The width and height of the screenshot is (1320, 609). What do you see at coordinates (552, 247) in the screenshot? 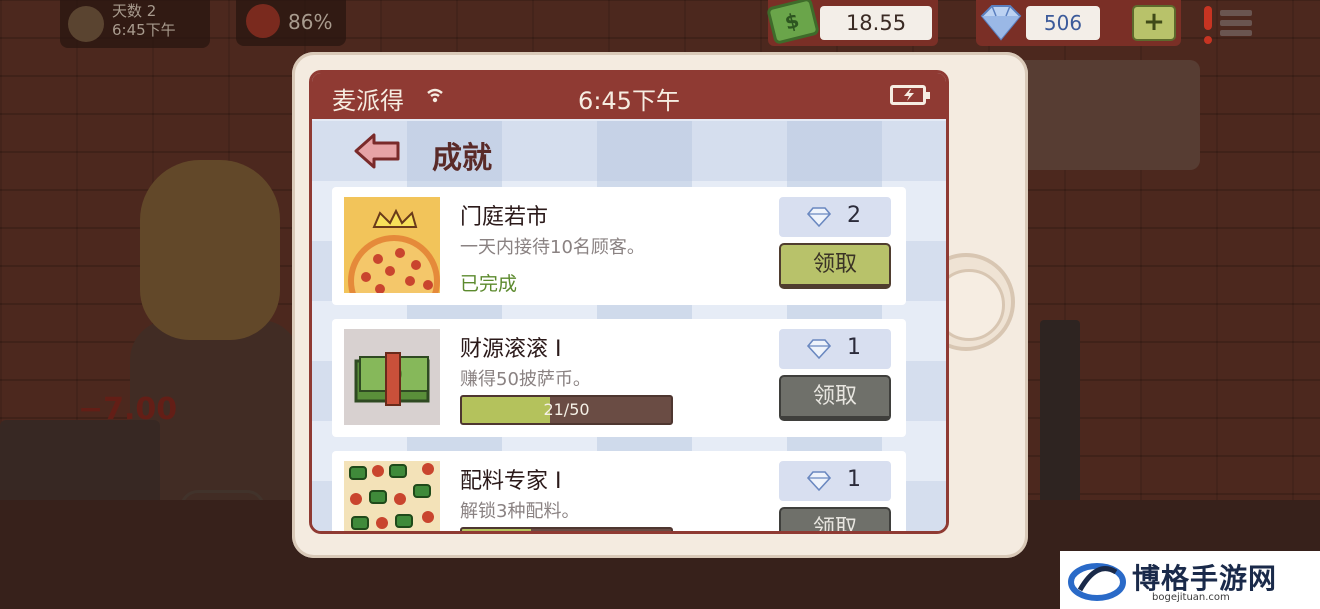
I see `achievement-description: 一天内接待10名顾客。` at bounding box center [552, 247].